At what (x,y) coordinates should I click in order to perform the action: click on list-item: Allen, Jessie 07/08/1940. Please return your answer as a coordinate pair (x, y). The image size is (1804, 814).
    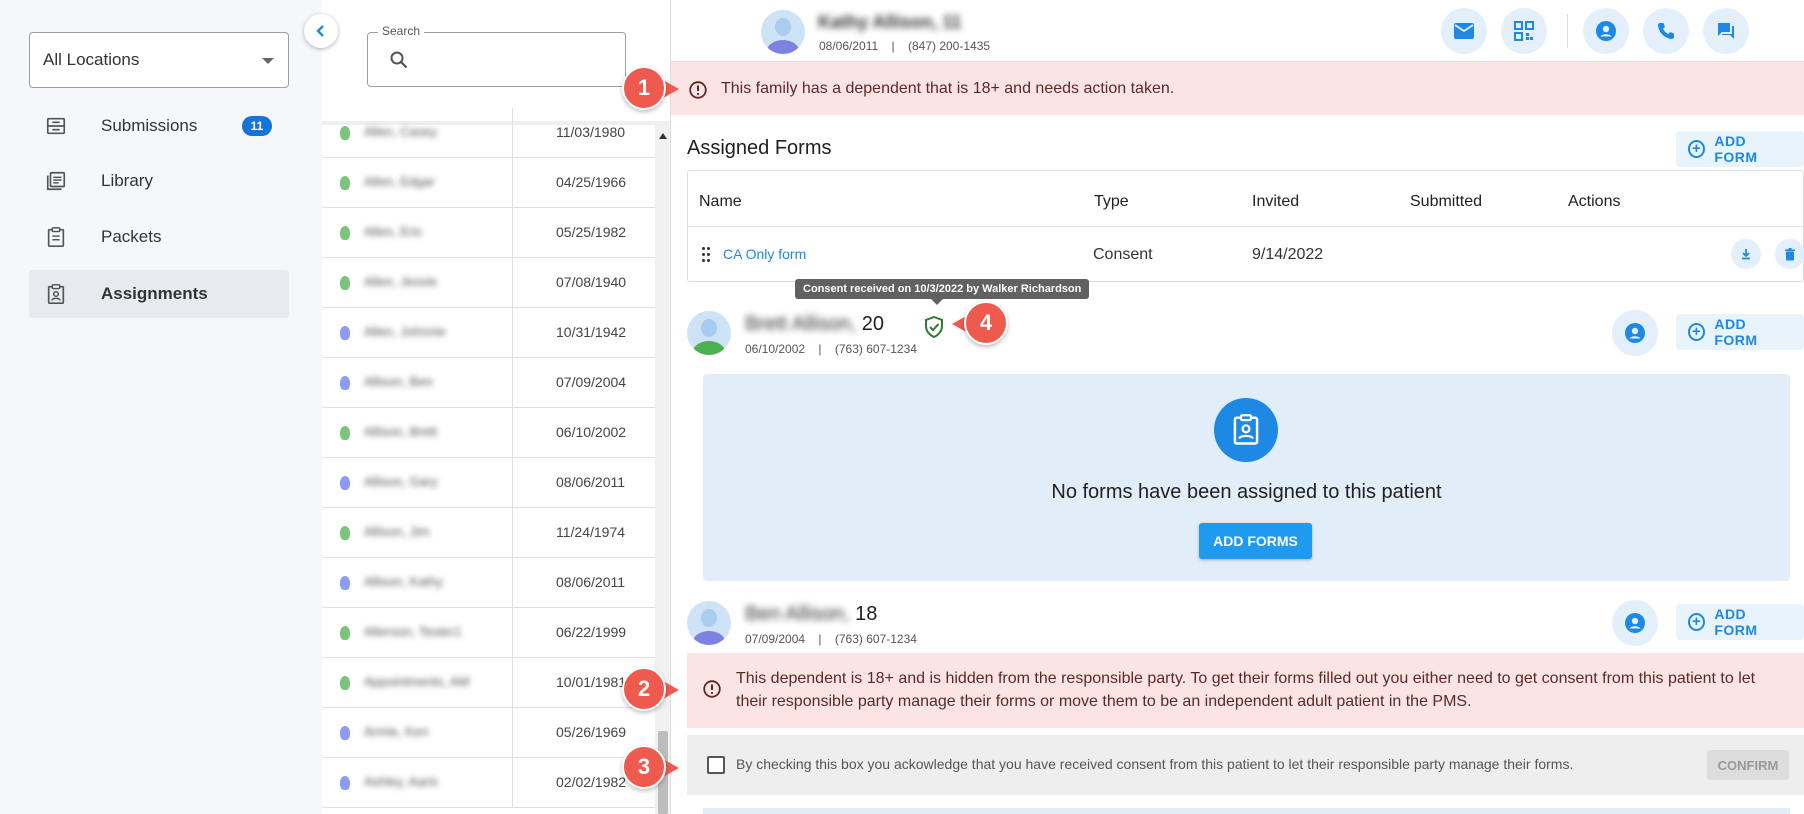
    Looking at the image, I should click on (488, 283).